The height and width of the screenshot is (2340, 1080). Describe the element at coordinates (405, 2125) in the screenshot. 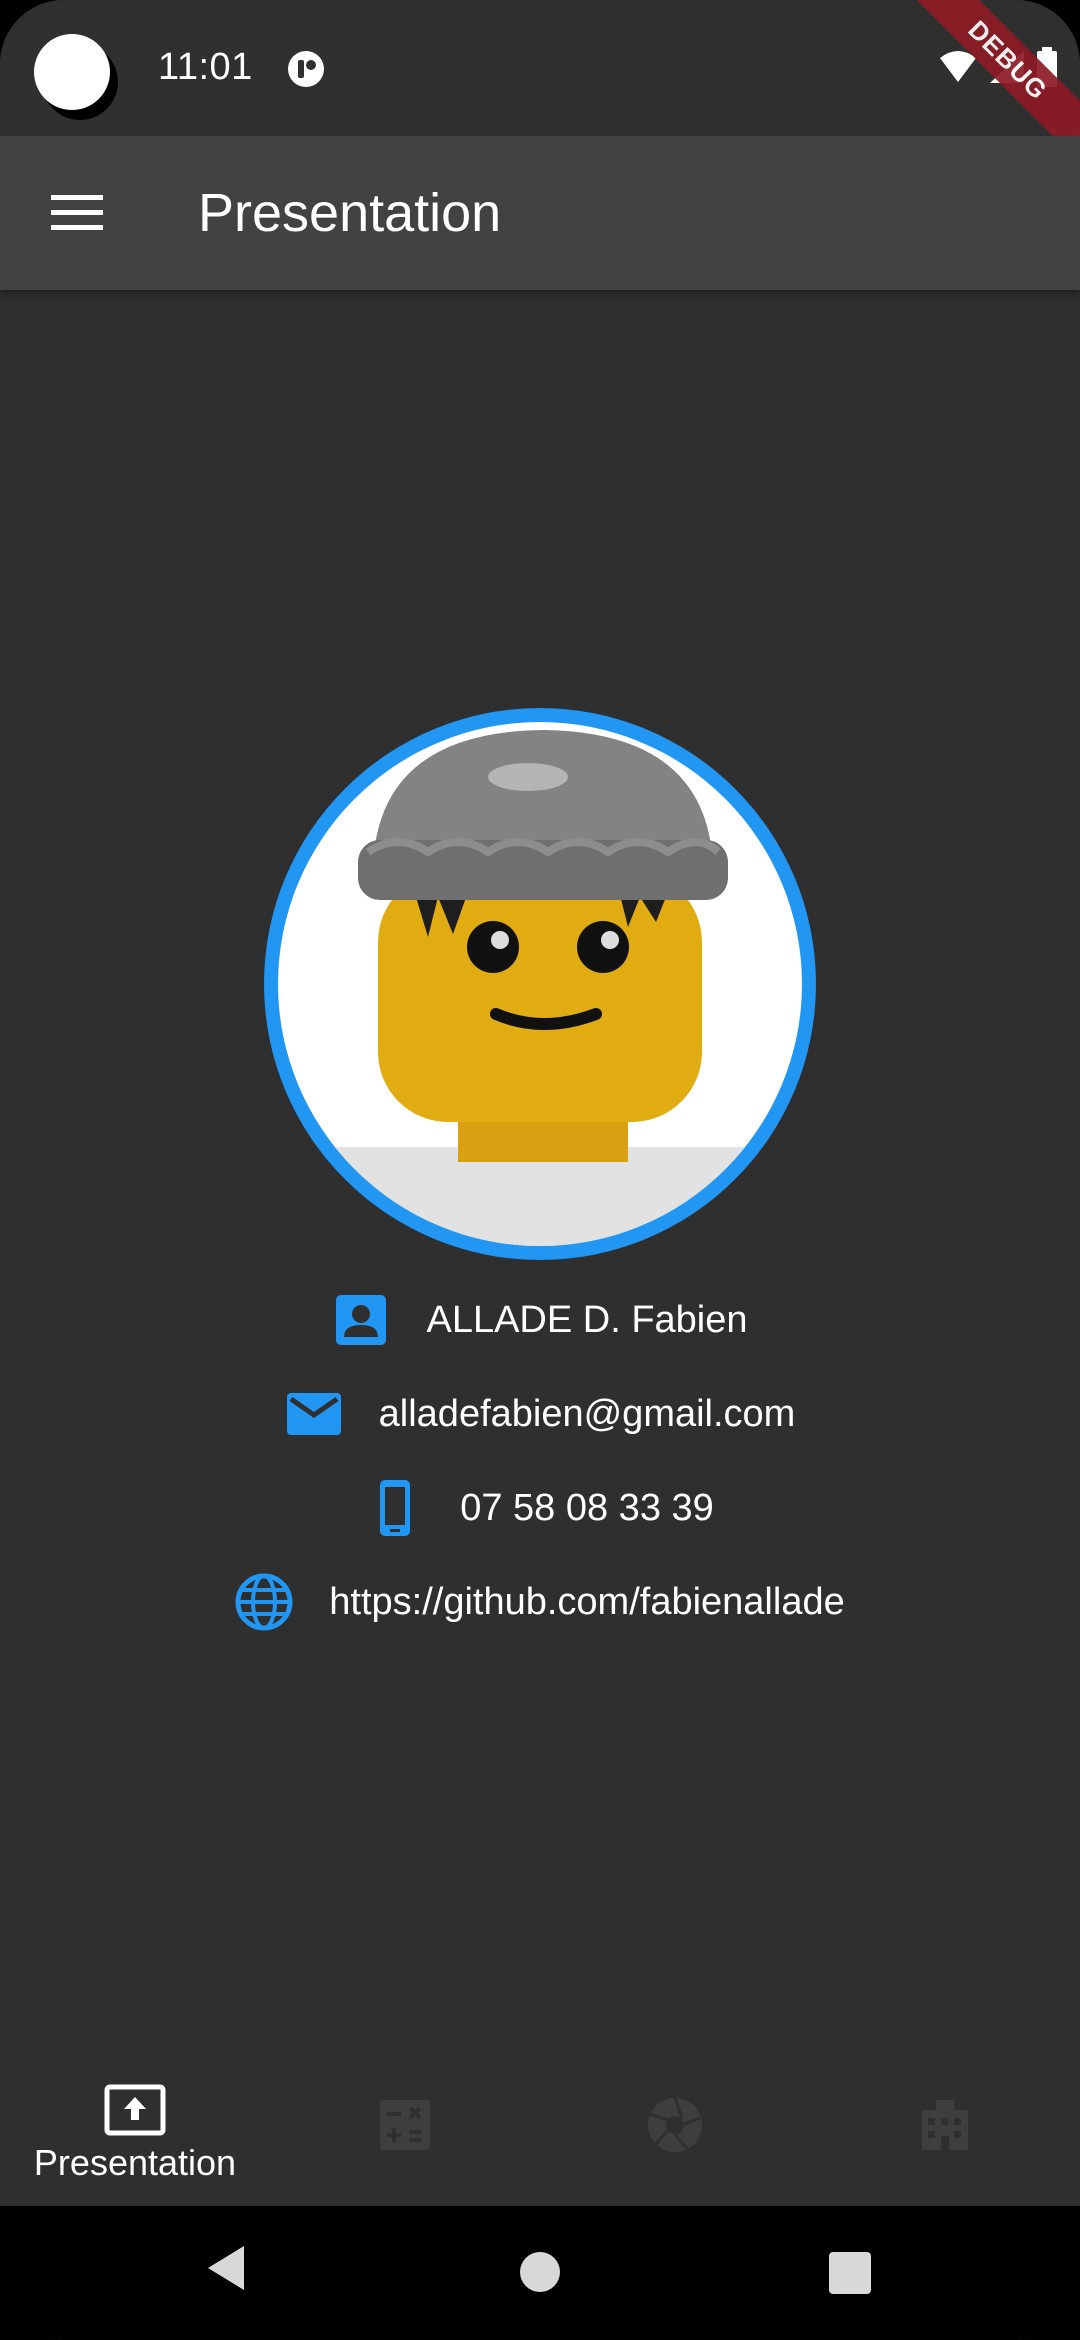

I see `calculator-icon` at that location.